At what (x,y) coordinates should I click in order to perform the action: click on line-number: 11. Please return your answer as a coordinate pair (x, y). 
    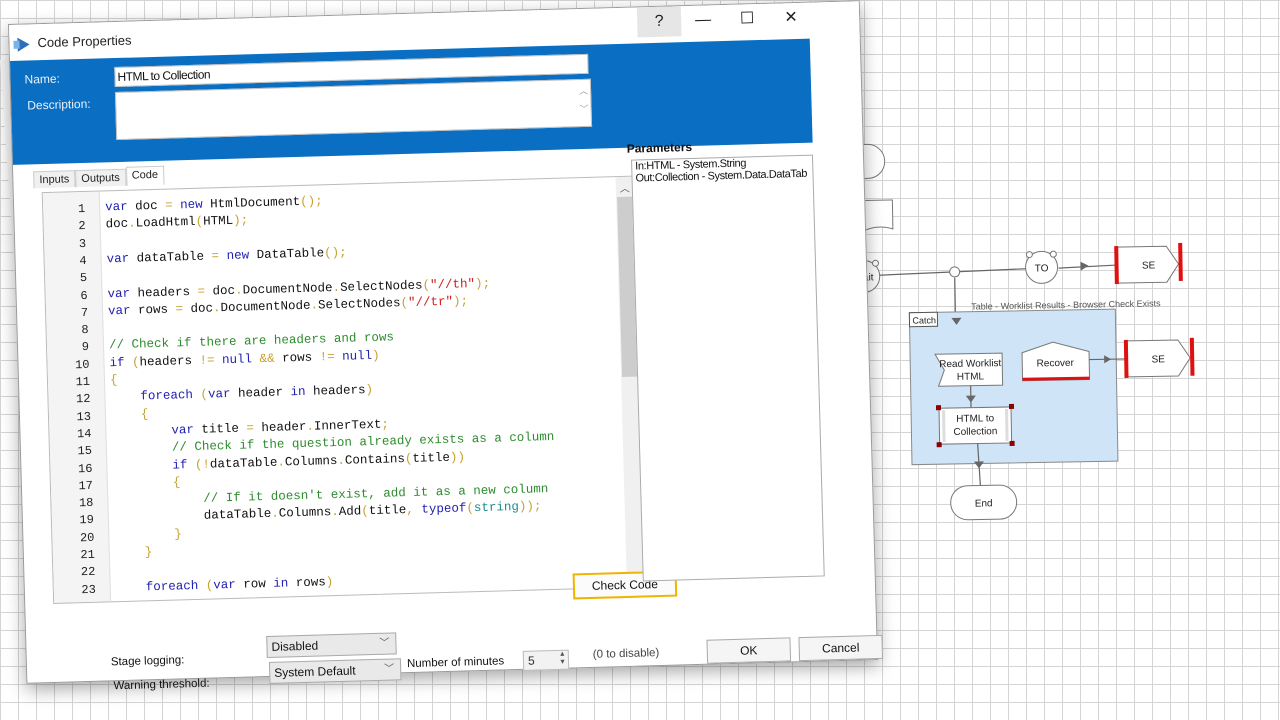
    Looking at the image, I should click on (83, 382).